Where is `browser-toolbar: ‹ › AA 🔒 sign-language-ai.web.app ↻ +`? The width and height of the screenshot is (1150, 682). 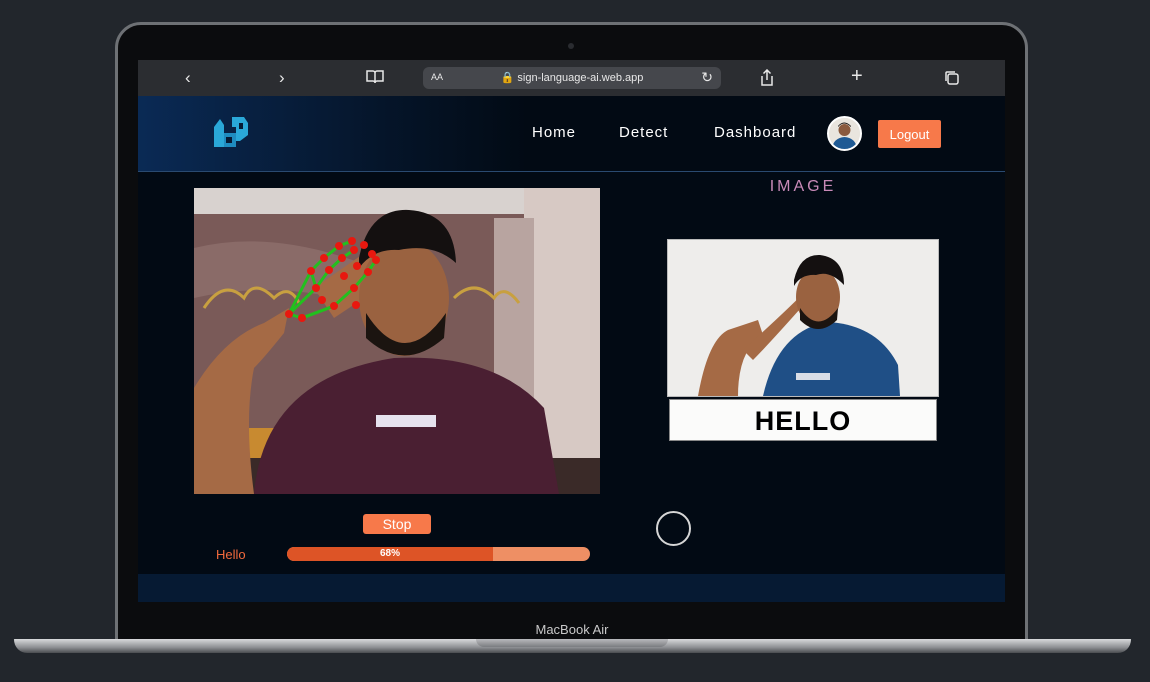
browser-toolbar: ‹ › AA 🔒 sign-language-ai.web.app ↻ + is located at coordinates (571, 78).